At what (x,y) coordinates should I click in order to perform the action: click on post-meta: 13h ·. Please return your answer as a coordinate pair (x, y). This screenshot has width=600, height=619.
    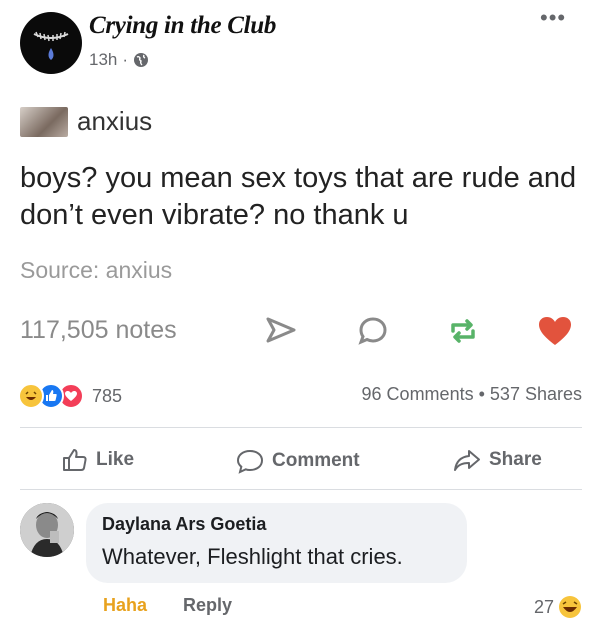
    Looking at the image, I should click on (119, 60).